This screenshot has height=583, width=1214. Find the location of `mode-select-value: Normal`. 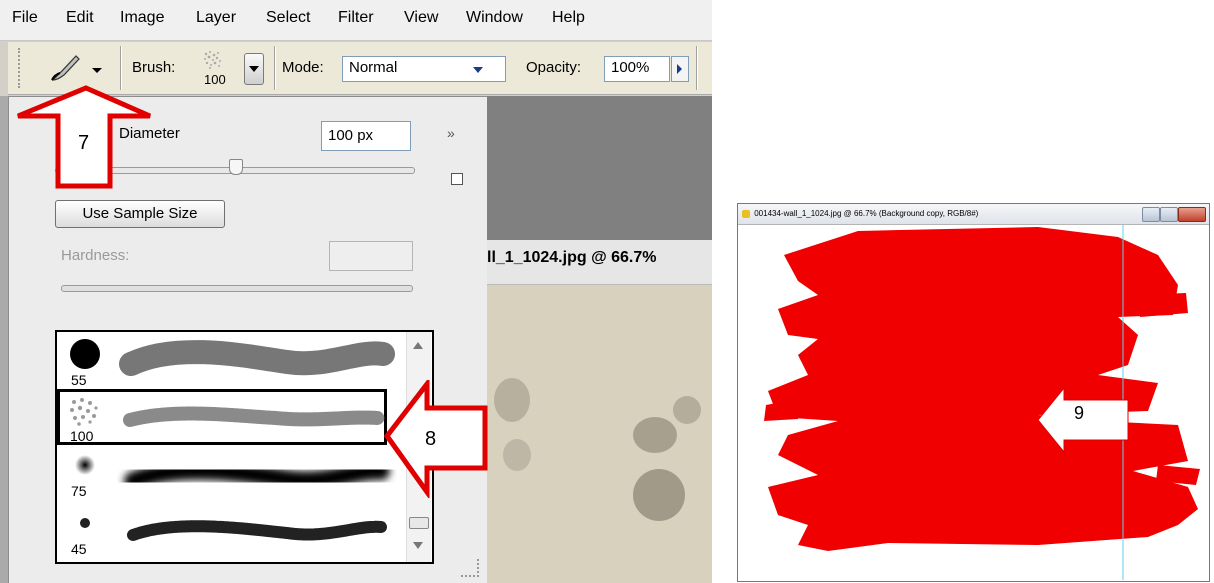

mode-select-value: Normal is located at coordinates (373, 67).